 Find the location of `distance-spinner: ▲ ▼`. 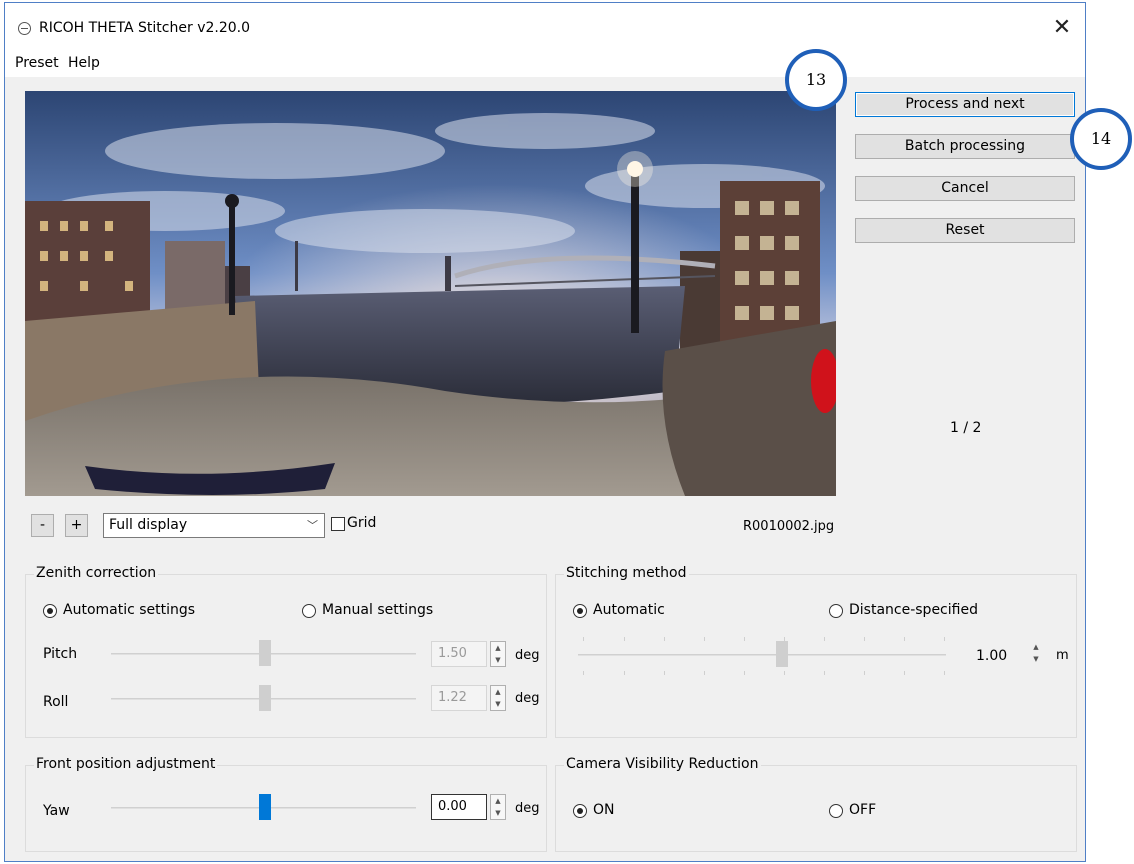

distance-spinner: ▲ ▼ is located at coordinates (1036, 654).